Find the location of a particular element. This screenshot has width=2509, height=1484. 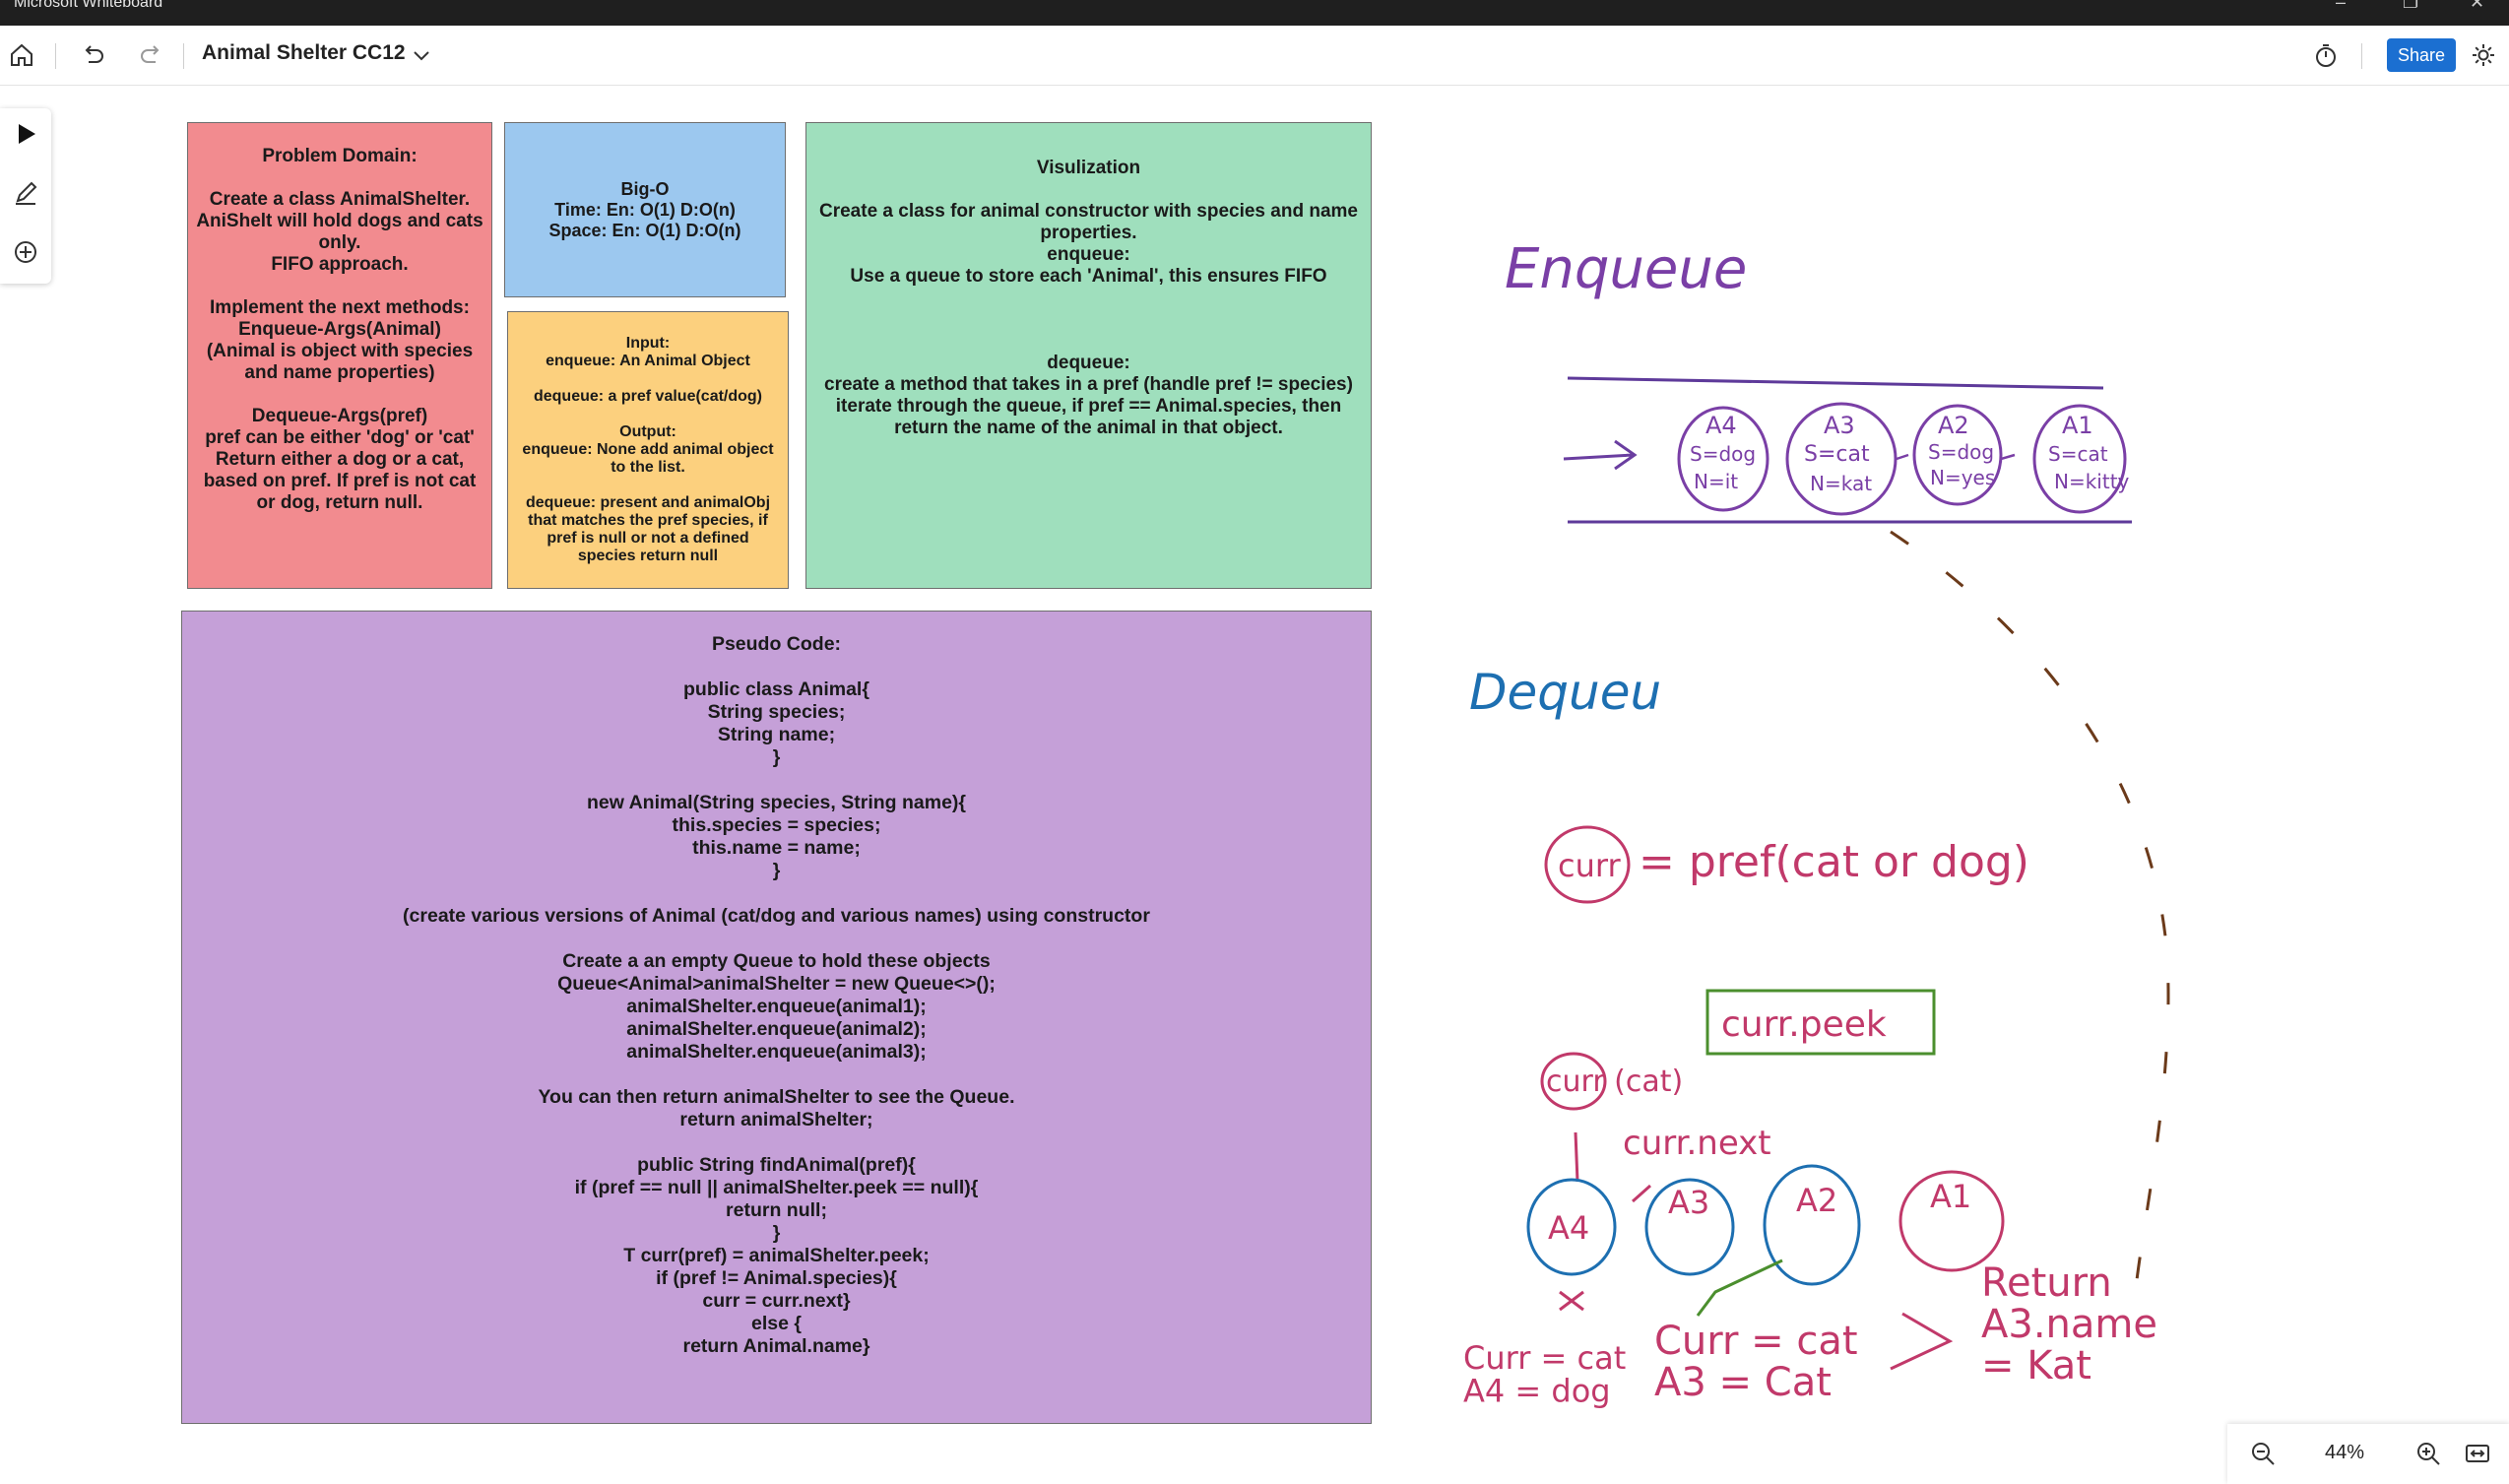

curr-cat-label: curr (cat) is located at coordinates (1614, 1082).